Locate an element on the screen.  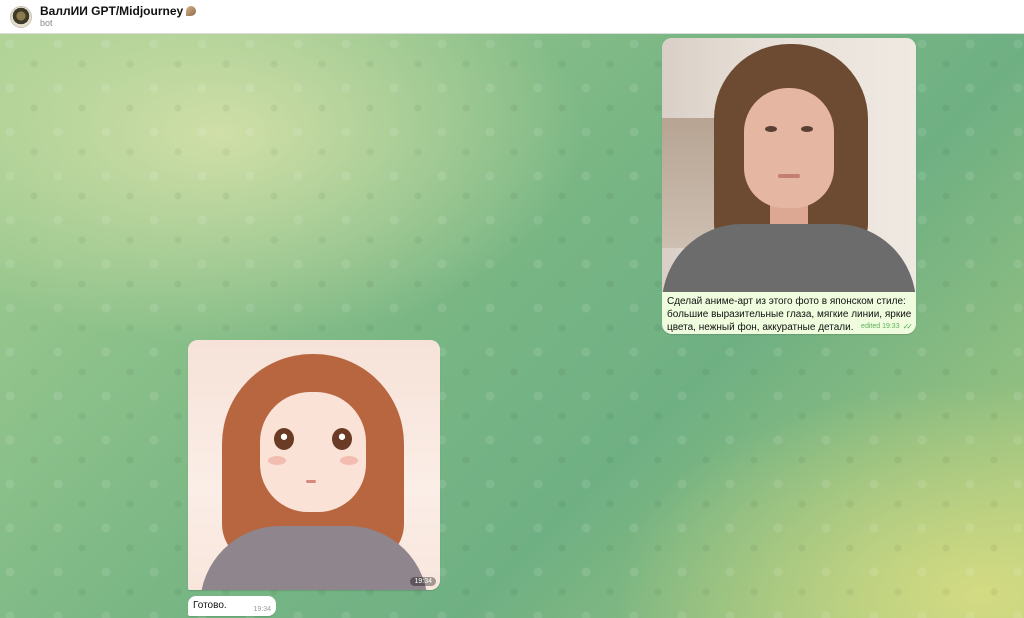
anime-mouth is located at coordinates (311, 481).